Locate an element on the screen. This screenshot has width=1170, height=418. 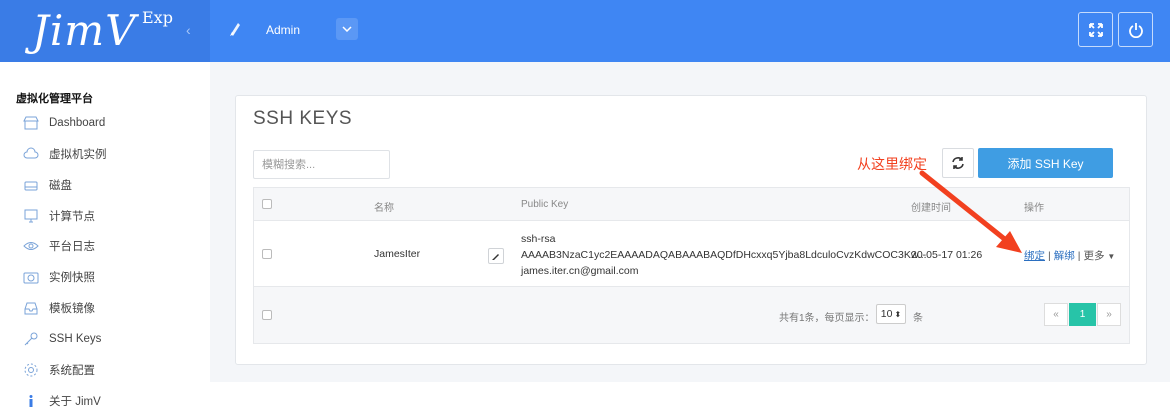
cloud-icon is located at coordinates (31, 154).